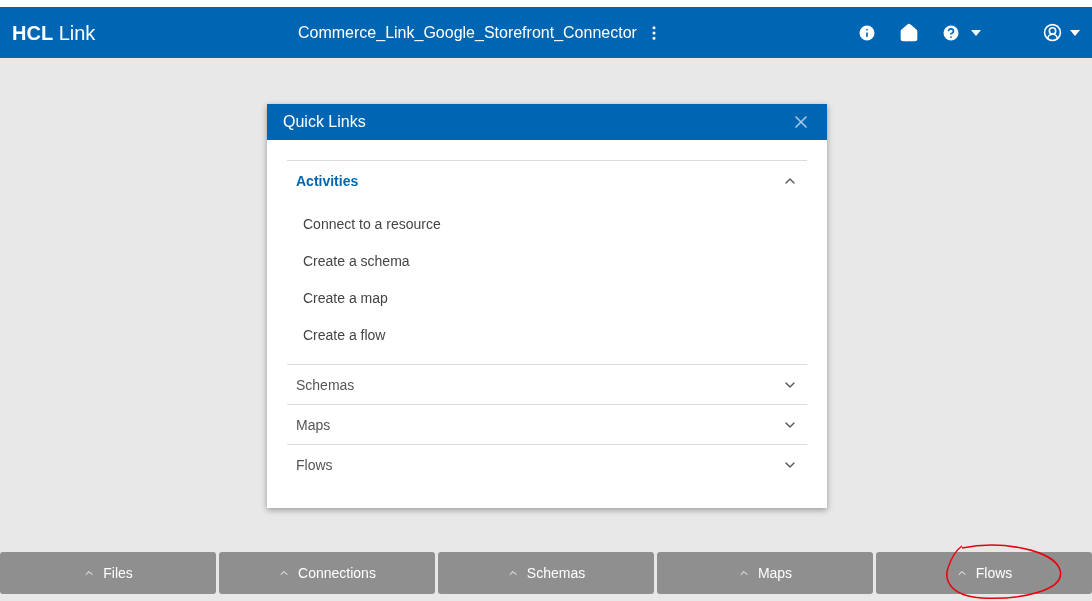  I want to click on home-icon, so click(909, 32).